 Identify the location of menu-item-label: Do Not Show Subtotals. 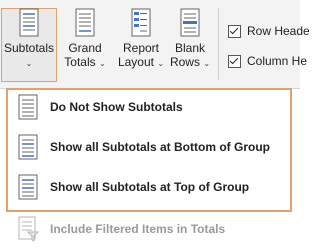
(116, 107).